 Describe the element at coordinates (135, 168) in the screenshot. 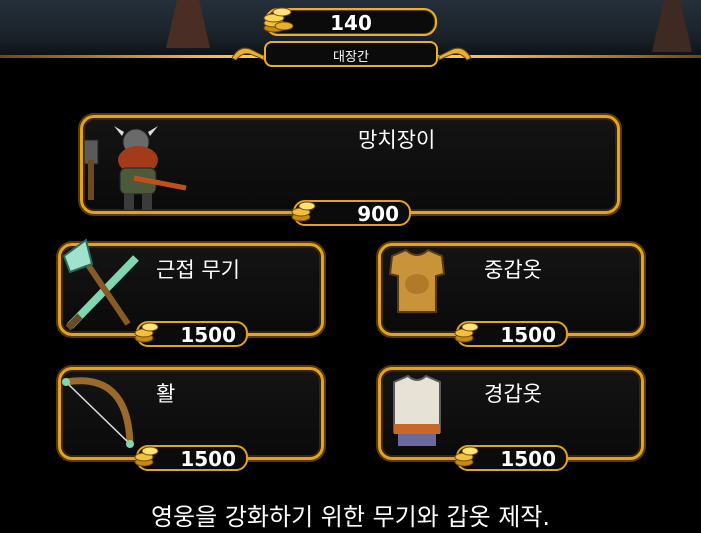

I see `hammerer-hero-icon` at that location.